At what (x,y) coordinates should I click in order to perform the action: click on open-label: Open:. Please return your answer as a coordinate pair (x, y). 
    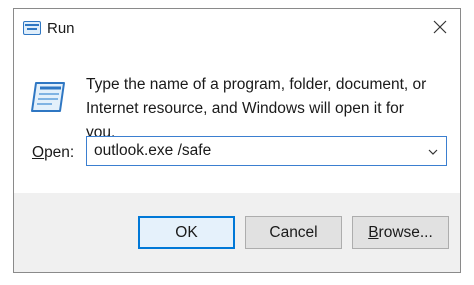
    Looking at the image, I should click on (53, 153).